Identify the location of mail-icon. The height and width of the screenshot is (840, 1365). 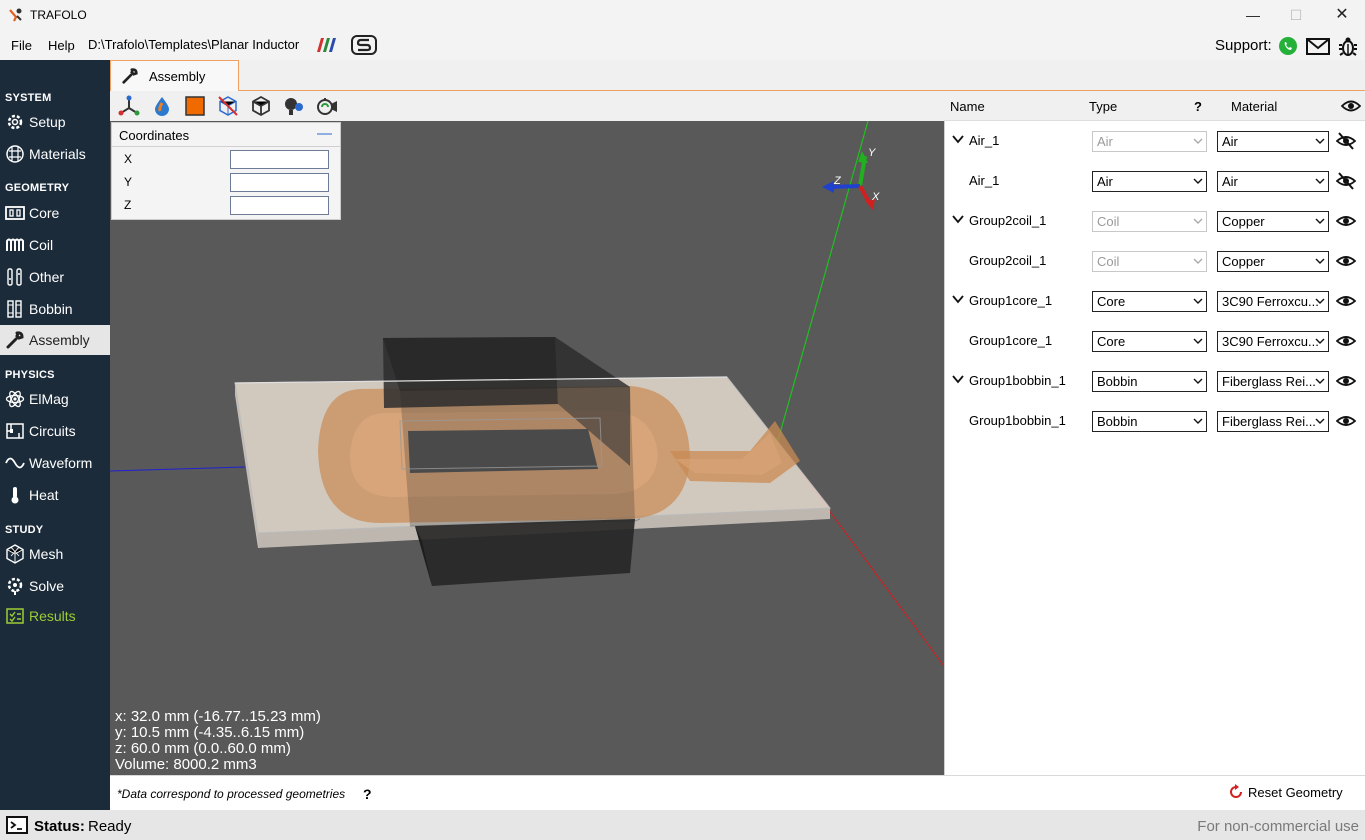
(1318, 46).